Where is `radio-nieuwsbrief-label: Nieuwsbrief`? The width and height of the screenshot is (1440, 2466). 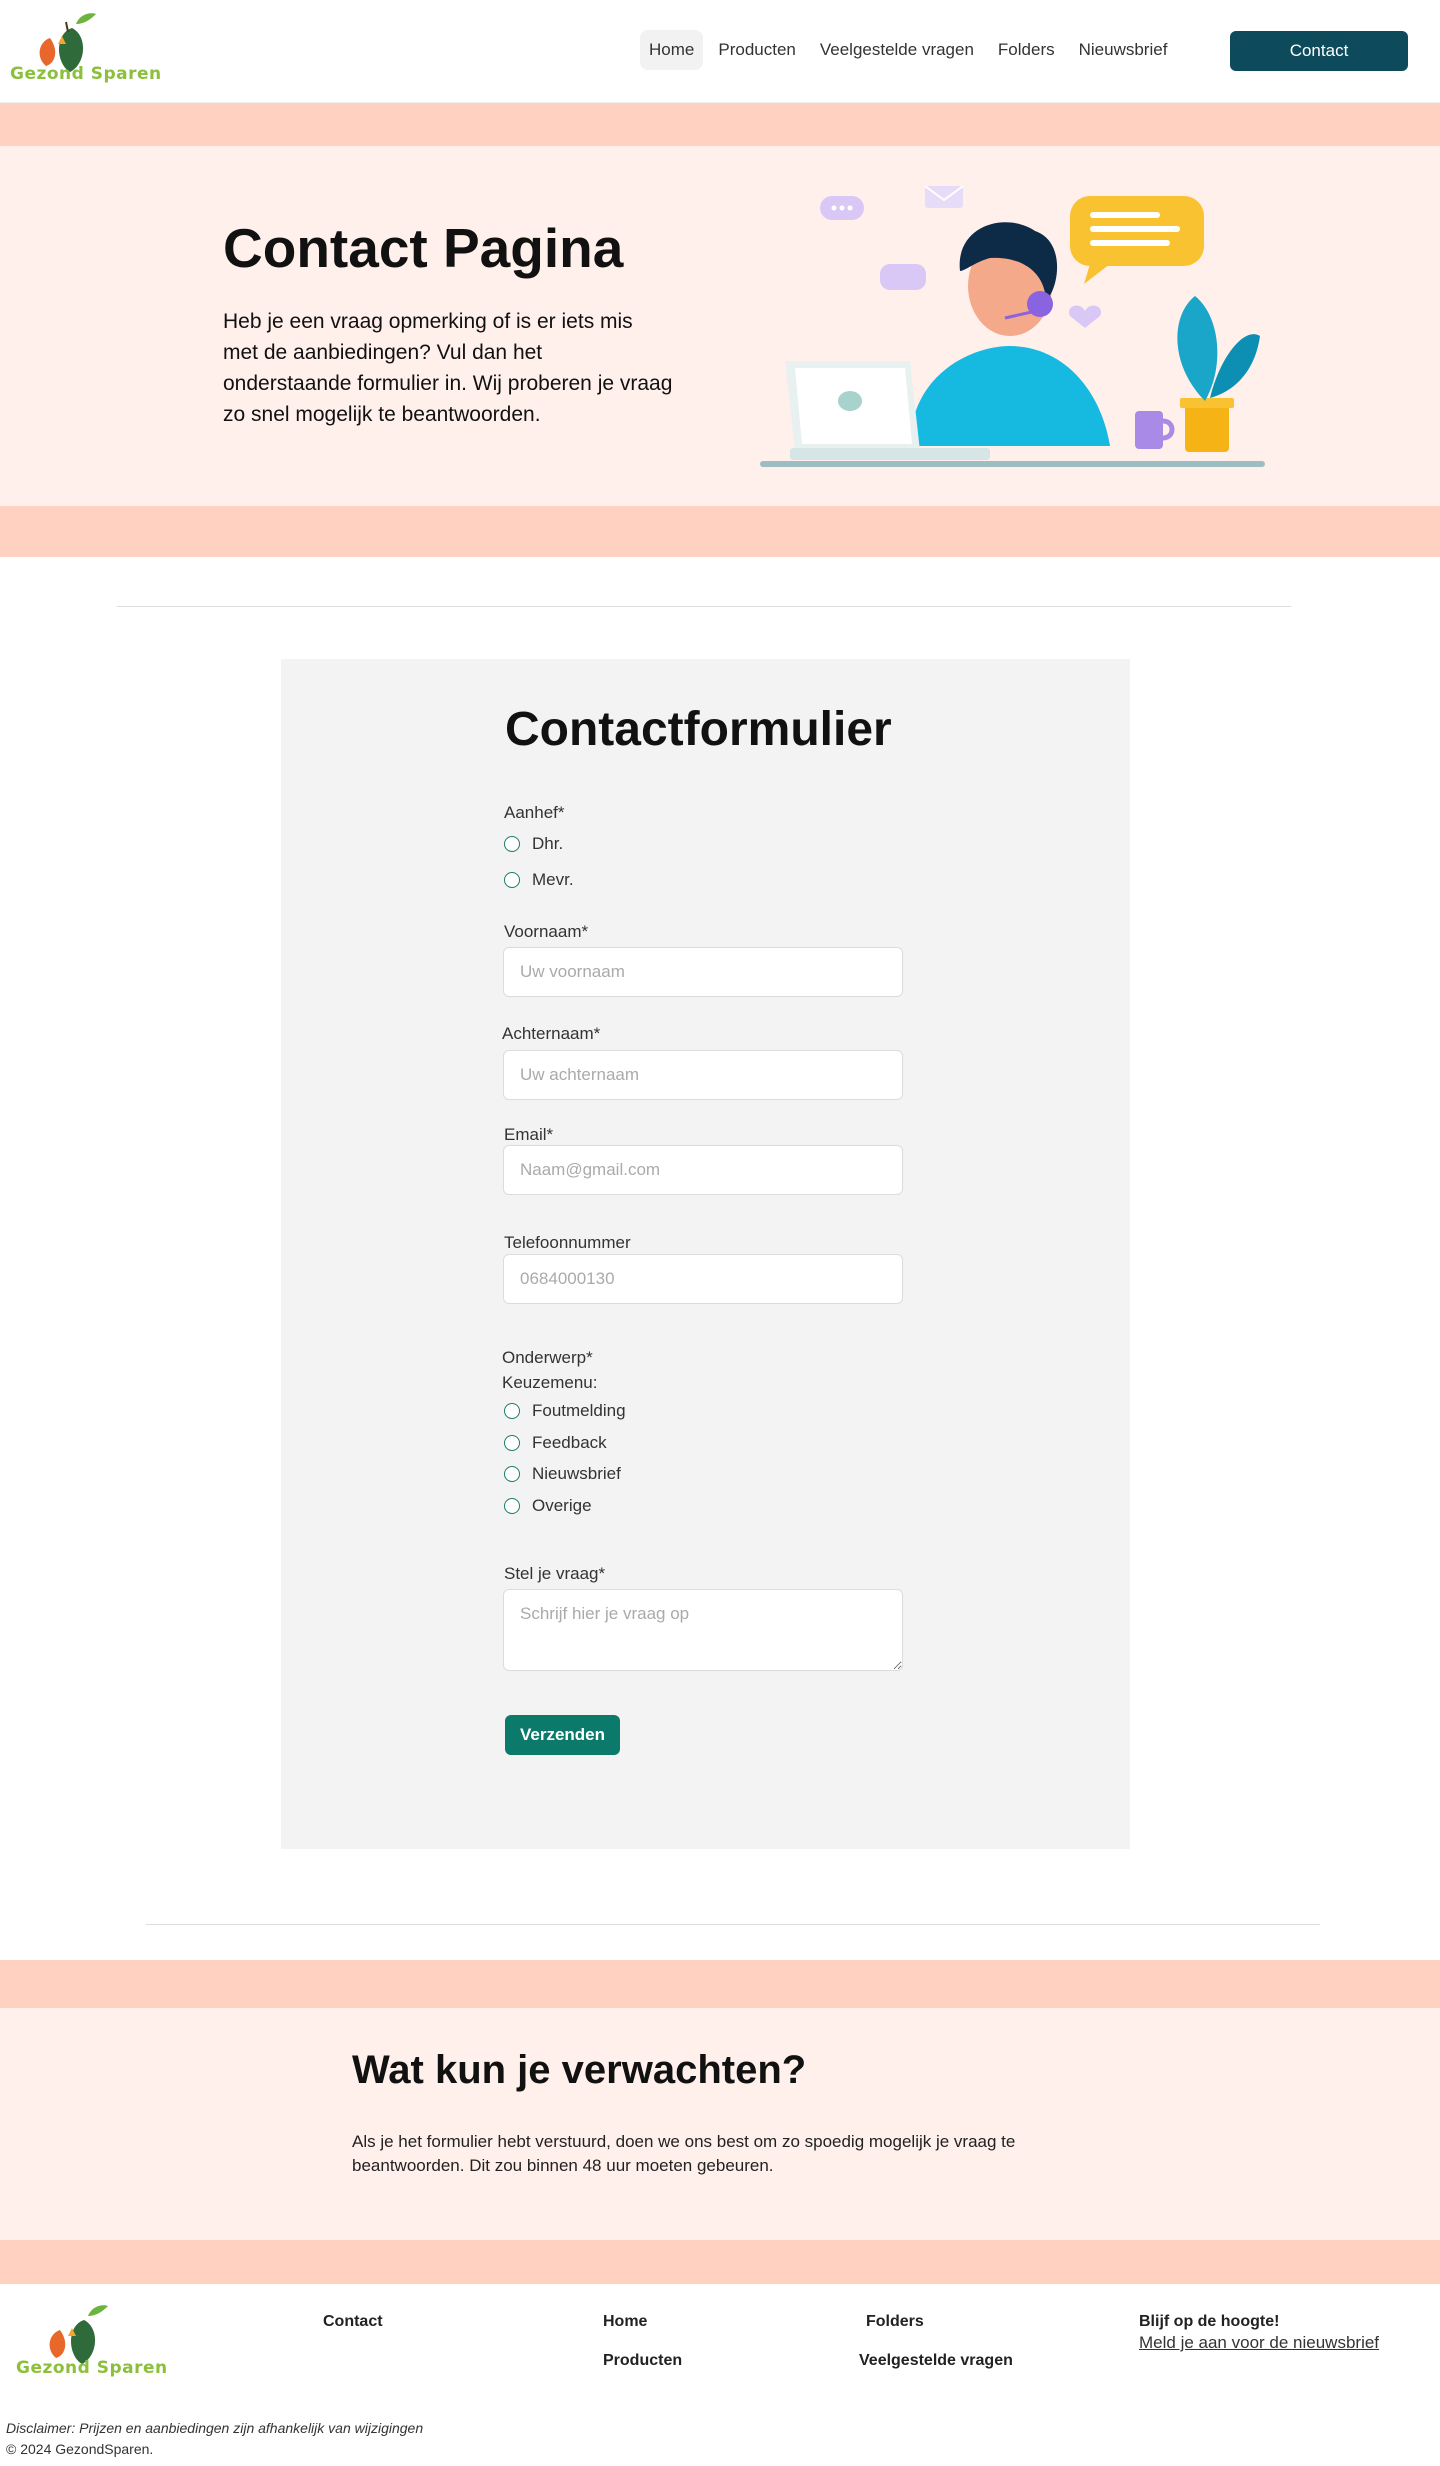 radio-nieuwsbrief-label: Nieuwsbrief is located at coordinates (576, 1473).